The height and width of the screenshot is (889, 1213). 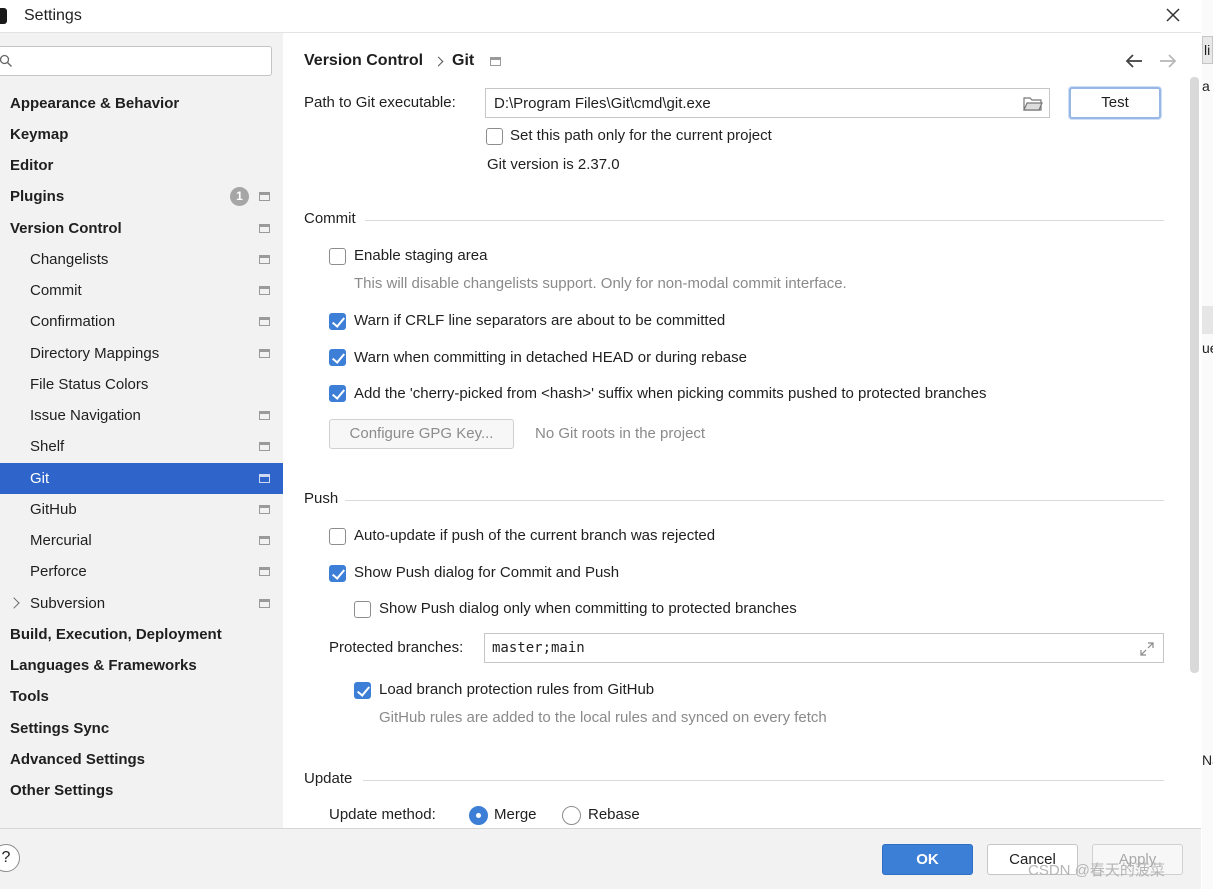 I want to click on sidebar-item-issue-navigation: Issue Navigation, so click(x=141, y=415).